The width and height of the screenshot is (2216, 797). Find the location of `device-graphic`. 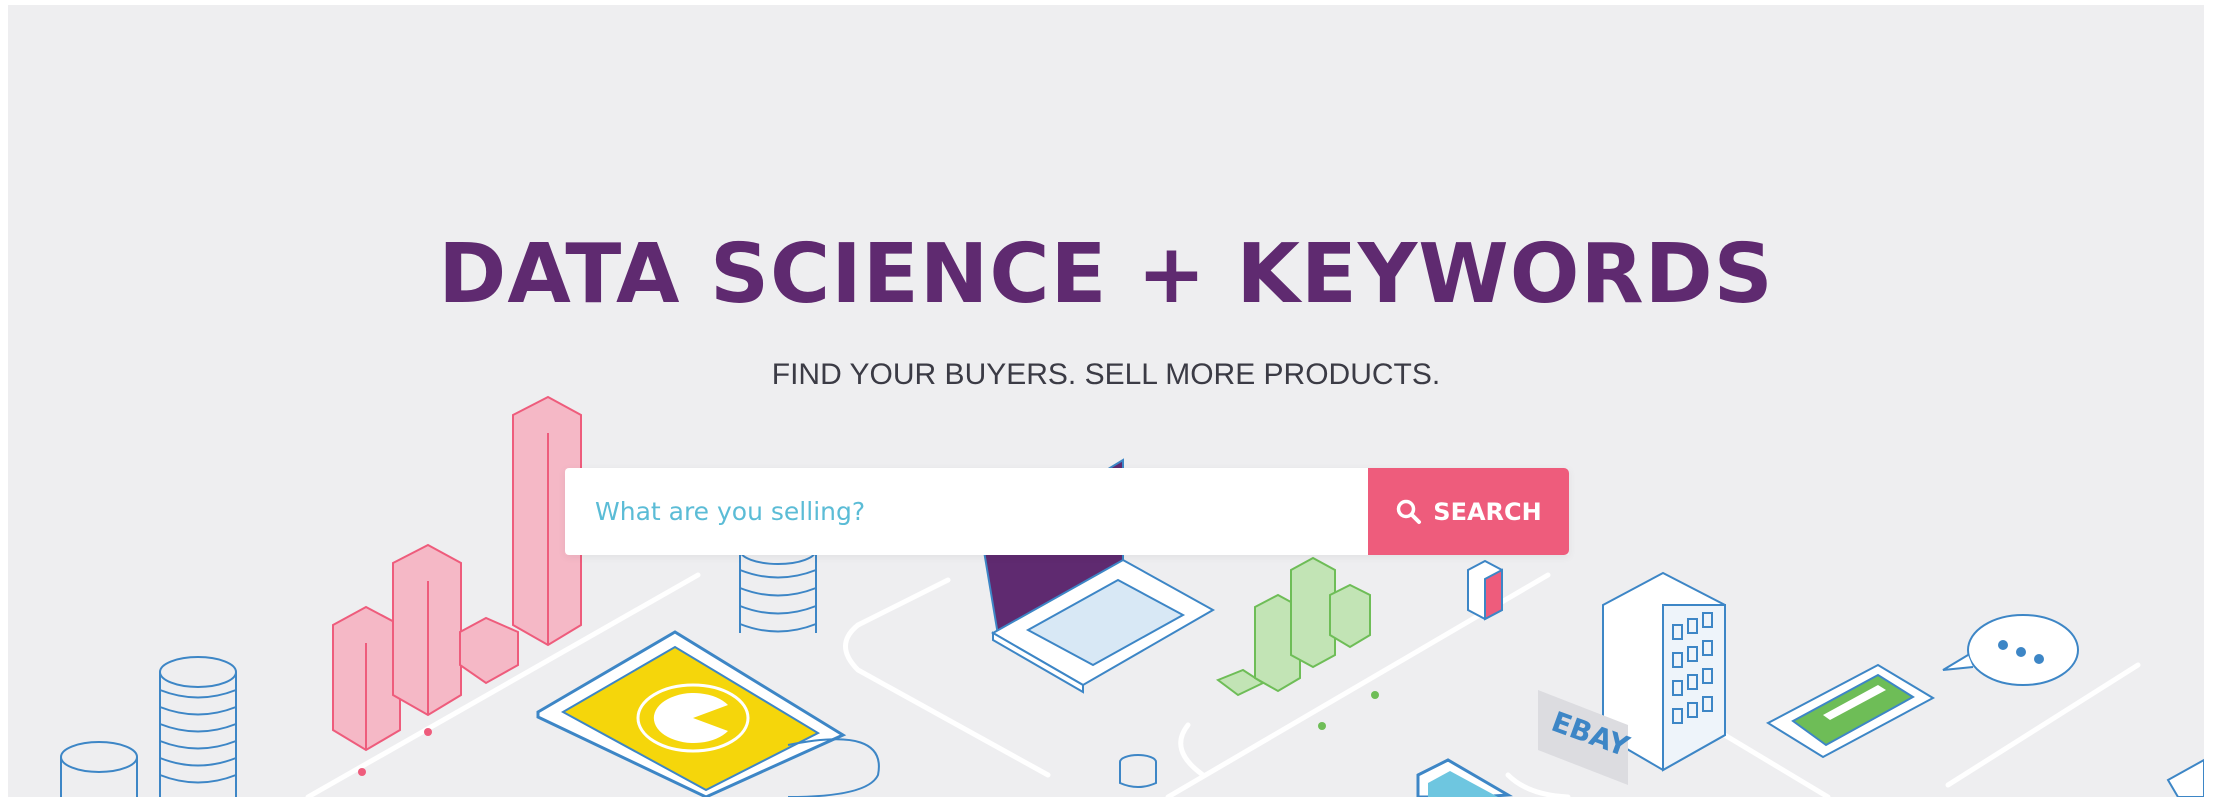

device-graphic is located at coordinates (1464, 777).